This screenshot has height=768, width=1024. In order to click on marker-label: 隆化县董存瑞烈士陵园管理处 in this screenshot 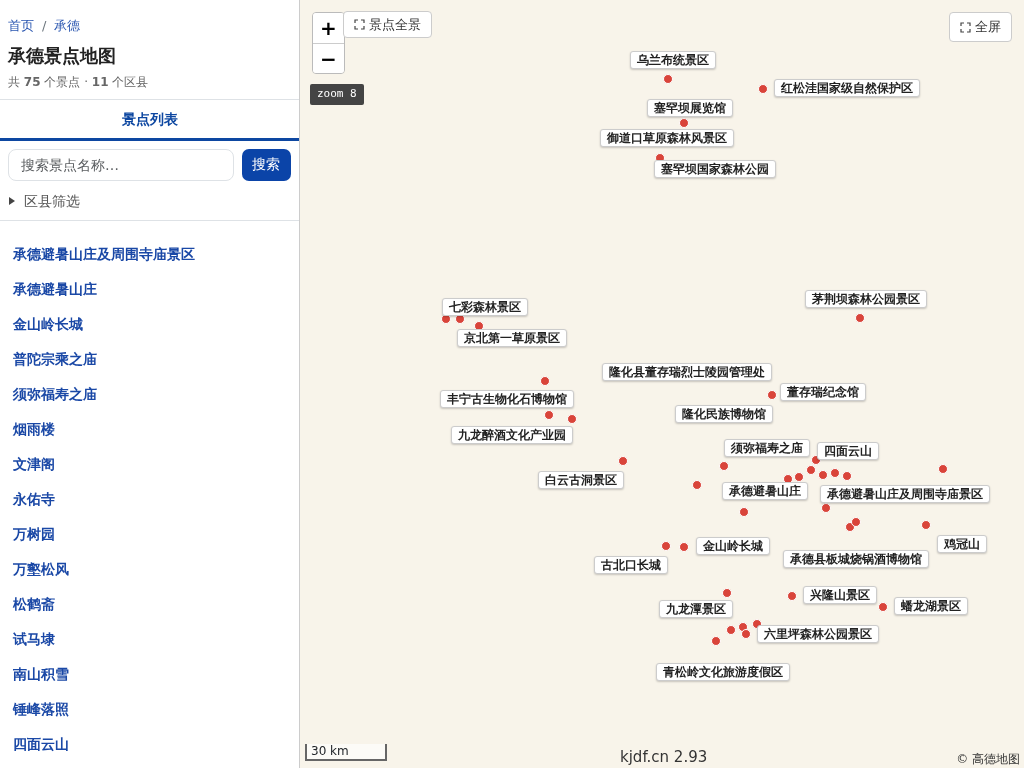, I will do `click(687, 372)`.